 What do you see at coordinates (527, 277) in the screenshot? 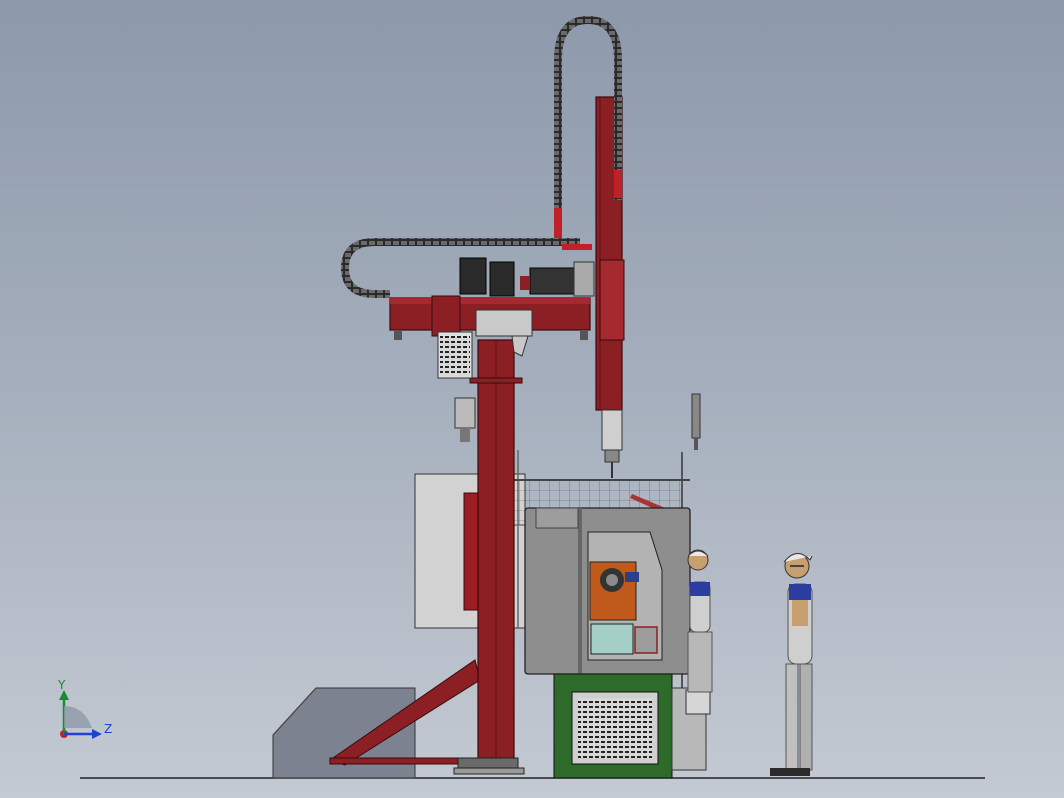
I see `servo-motors` at bounding box center [527, 277].